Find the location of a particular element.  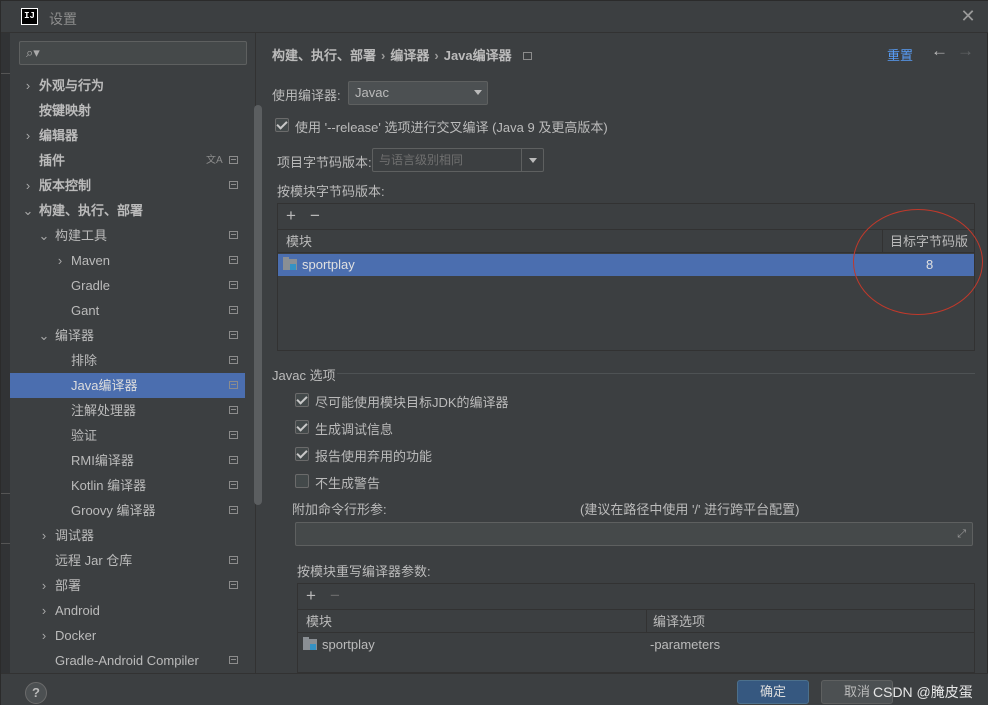

sidebar-item-label: Gradle is located at coordinates (91, 285).